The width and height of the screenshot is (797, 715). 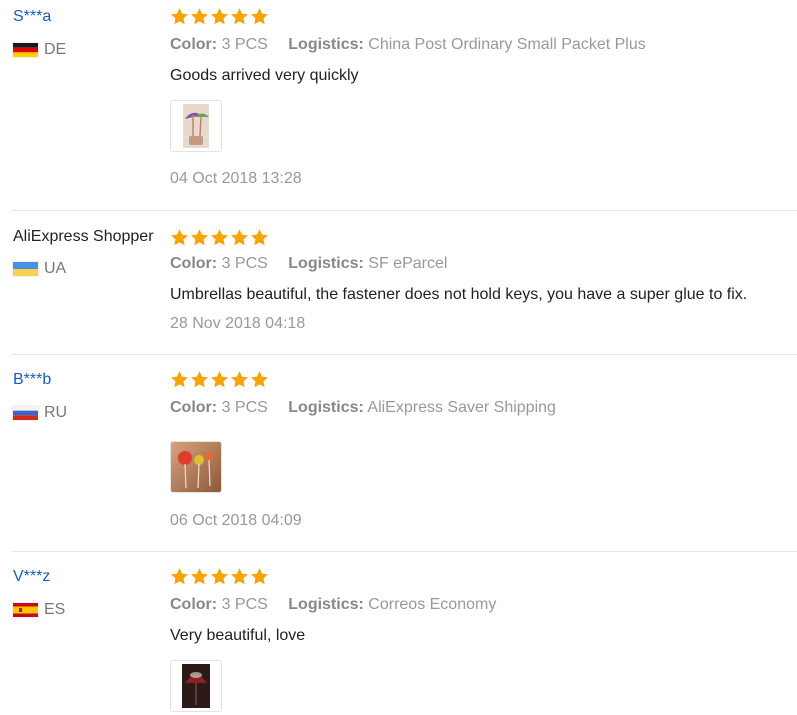 What do you see at coordinates (432, 604) in the screenshot?
I see `logistics-value: Correos Economy` at bounding box center [432, 604].